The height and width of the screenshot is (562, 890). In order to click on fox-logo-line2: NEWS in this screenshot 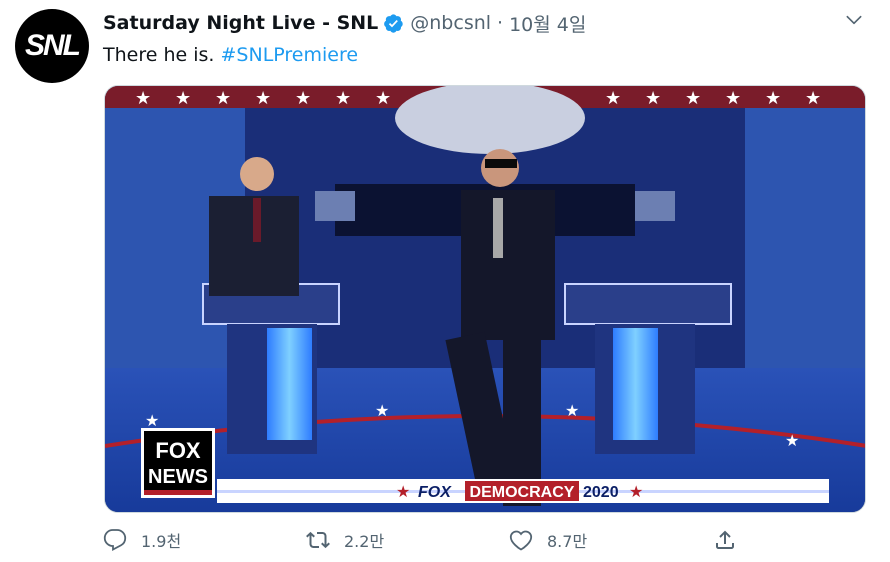, I will do `click(178, 477)`.